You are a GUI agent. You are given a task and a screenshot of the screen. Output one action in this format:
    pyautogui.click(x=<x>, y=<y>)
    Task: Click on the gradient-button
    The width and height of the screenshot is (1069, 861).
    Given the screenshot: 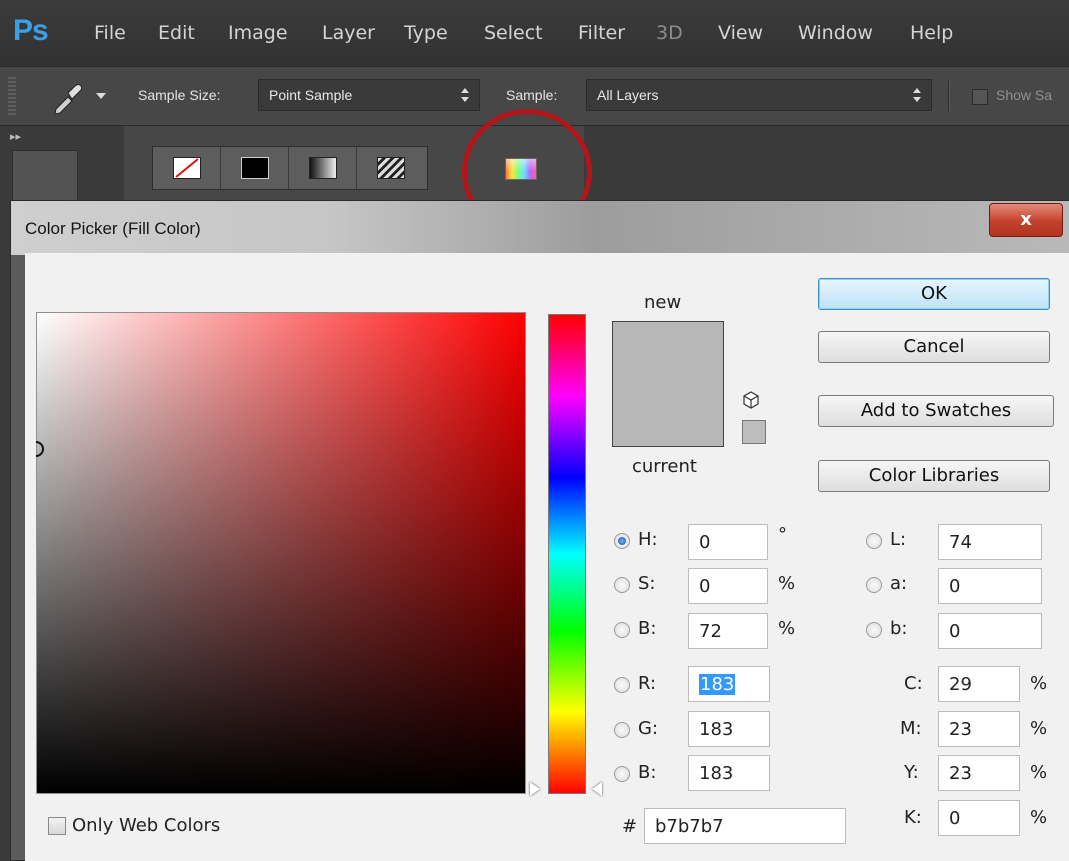 What is the action you would take?
    pyautogui.click(x=323, y=168)
    